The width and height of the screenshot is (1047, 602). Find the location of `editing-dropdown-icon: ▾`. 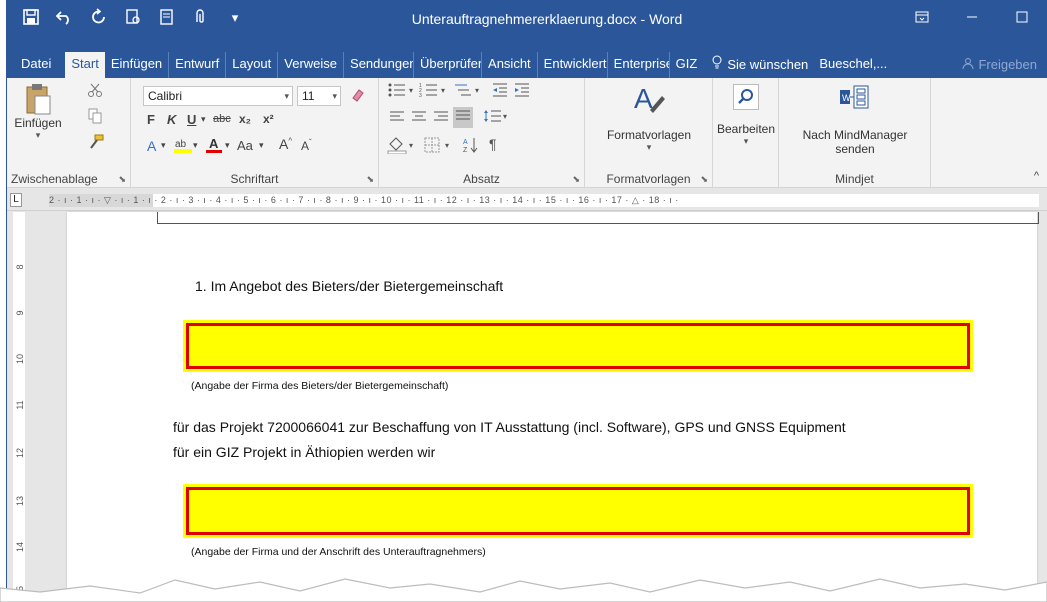

editing-dropdown-icon: ▾ is located at coordinates (746, 141).